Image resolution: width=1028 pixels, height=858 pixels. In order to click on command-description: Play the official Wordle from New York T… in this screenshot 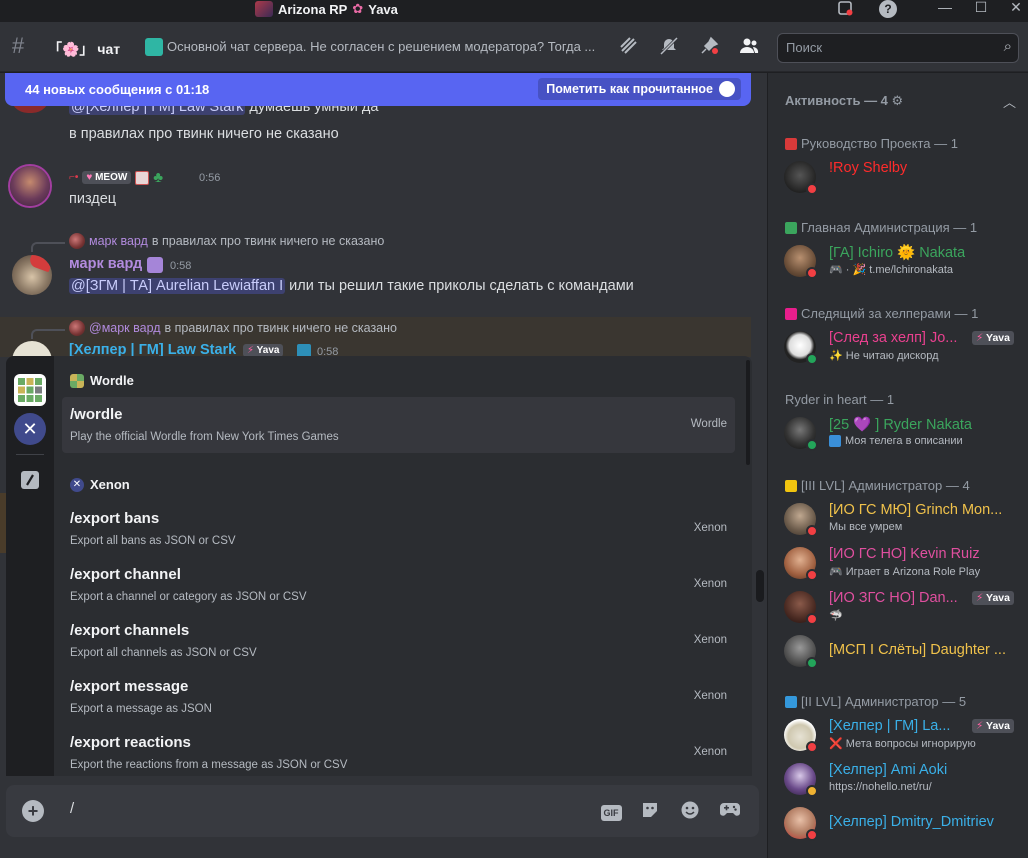, I will do `click(204, 437)`.